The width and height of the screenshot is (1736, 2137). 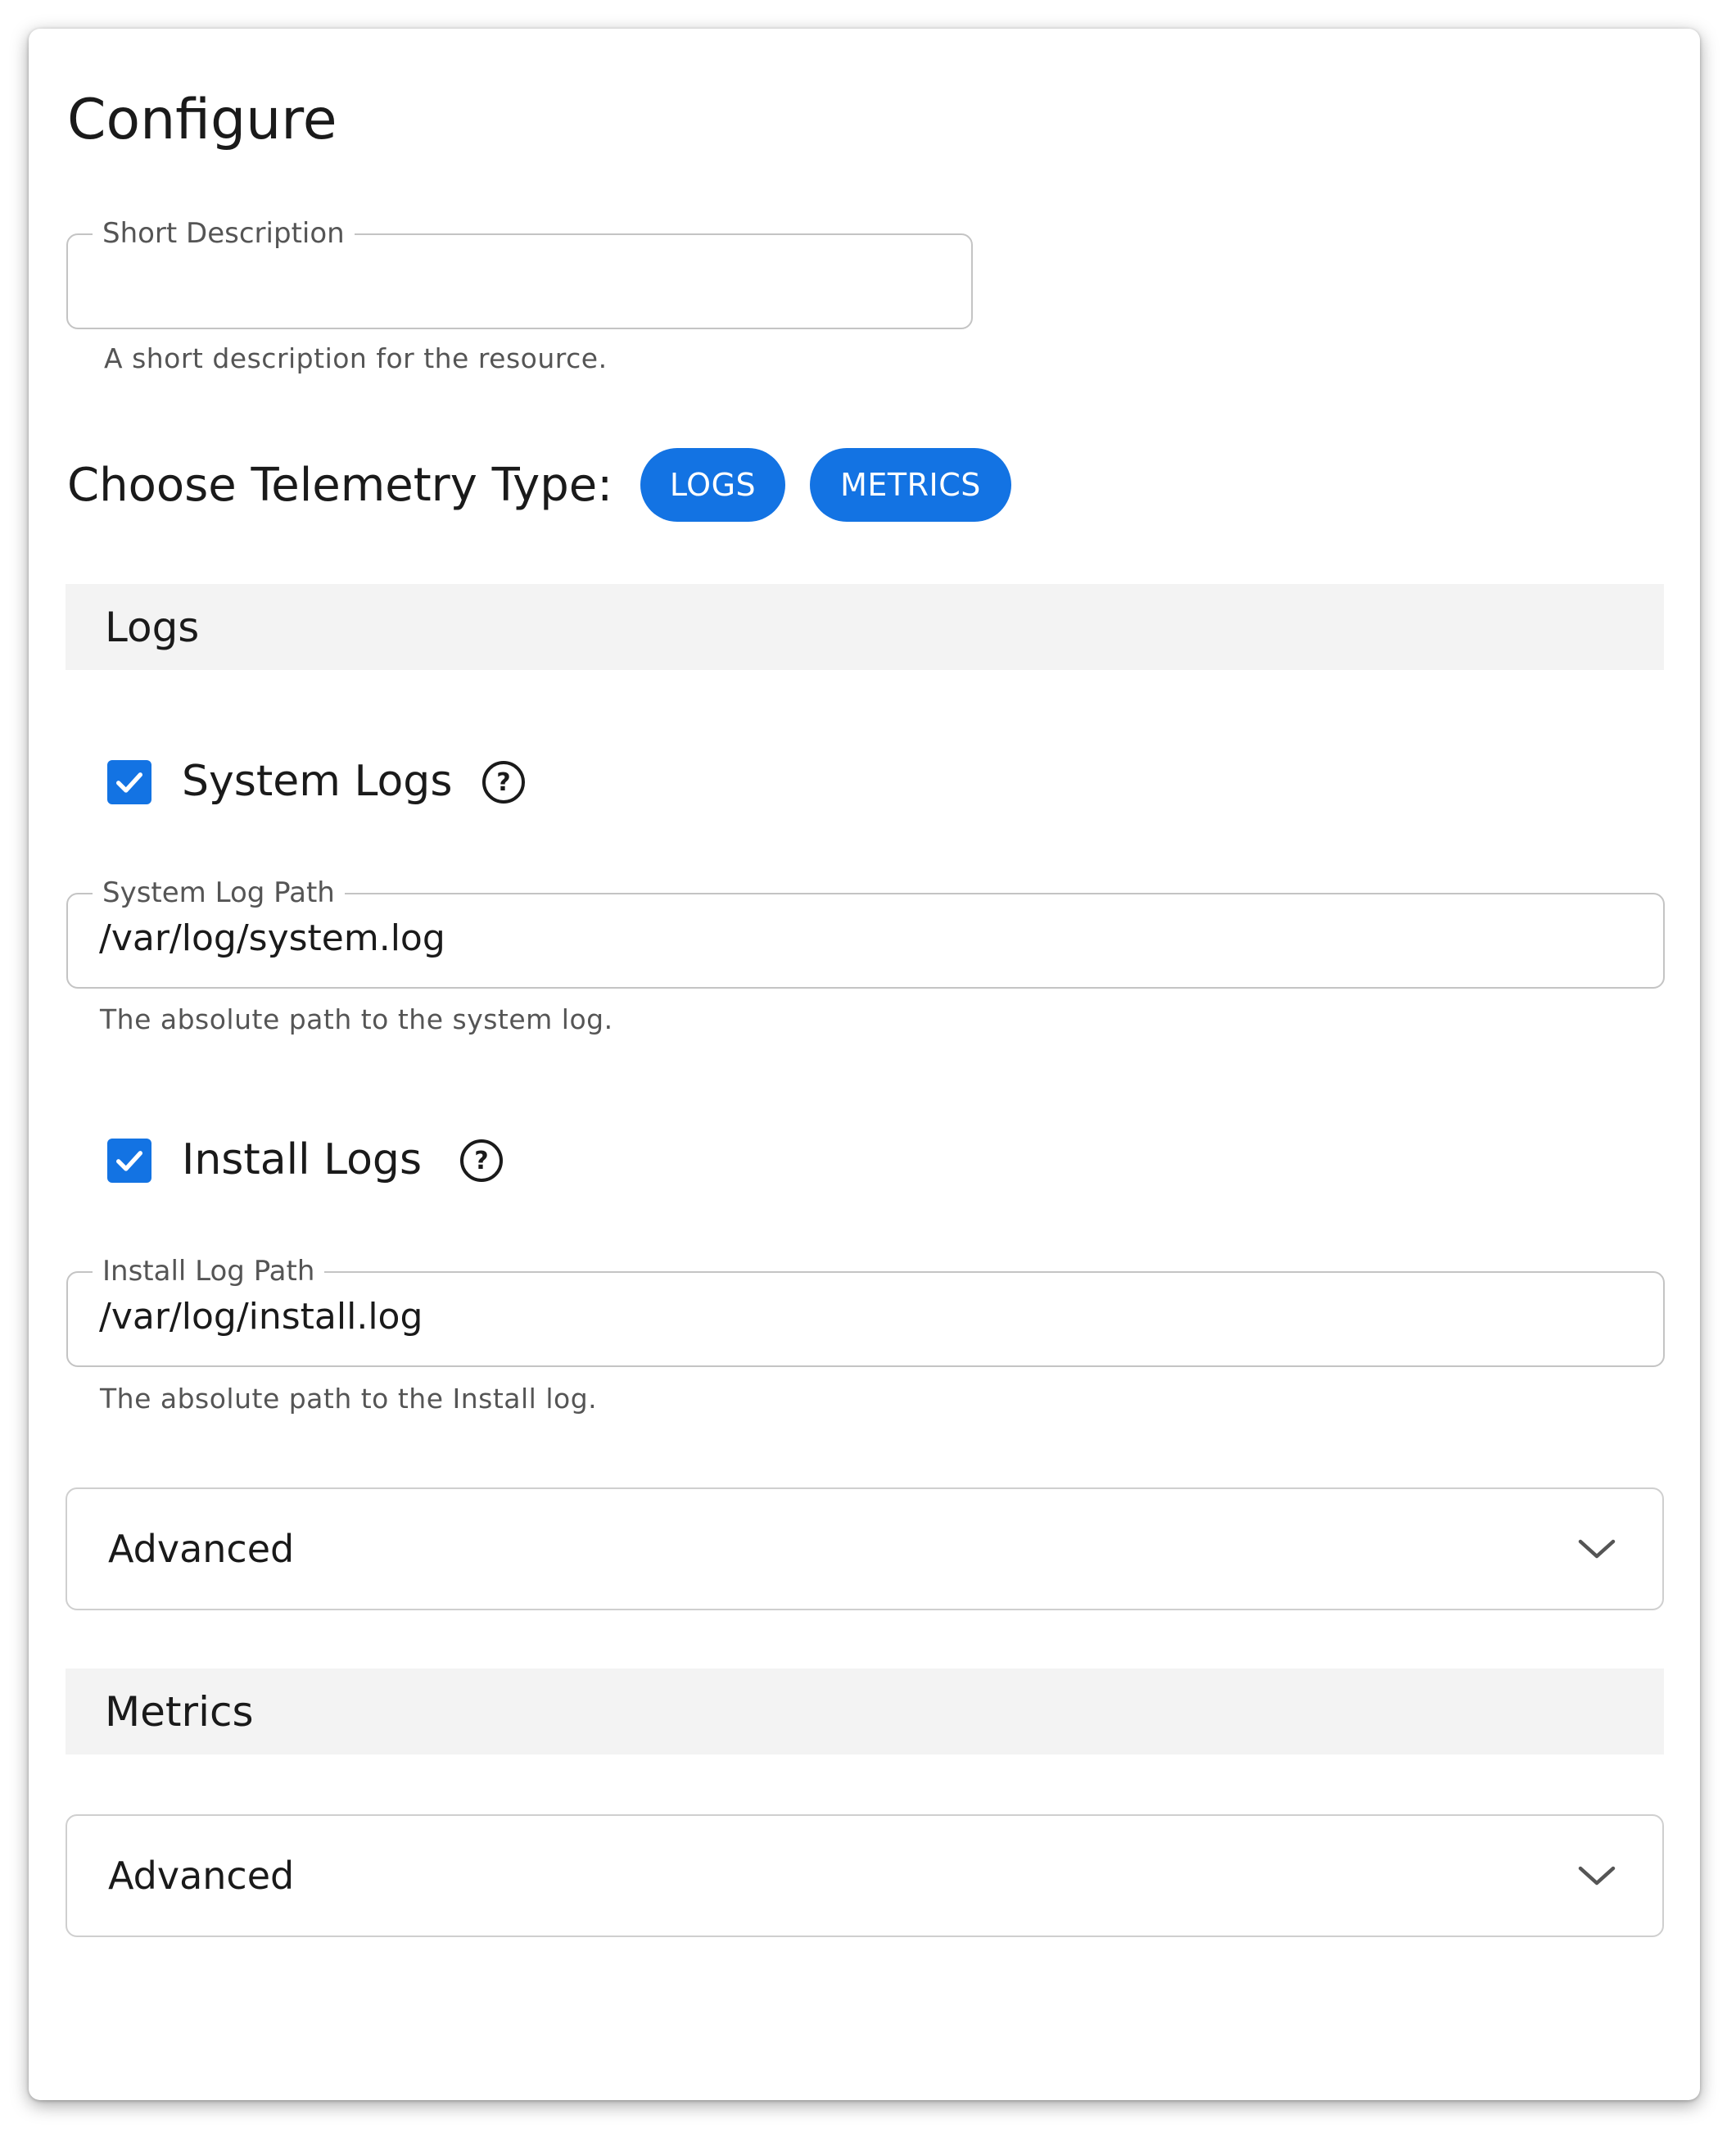 What do you see at coordinates (865, 1548) in the screenshot?
I see `logs-advanced-accordion: Advanced` at bounding box center [865, 1548].